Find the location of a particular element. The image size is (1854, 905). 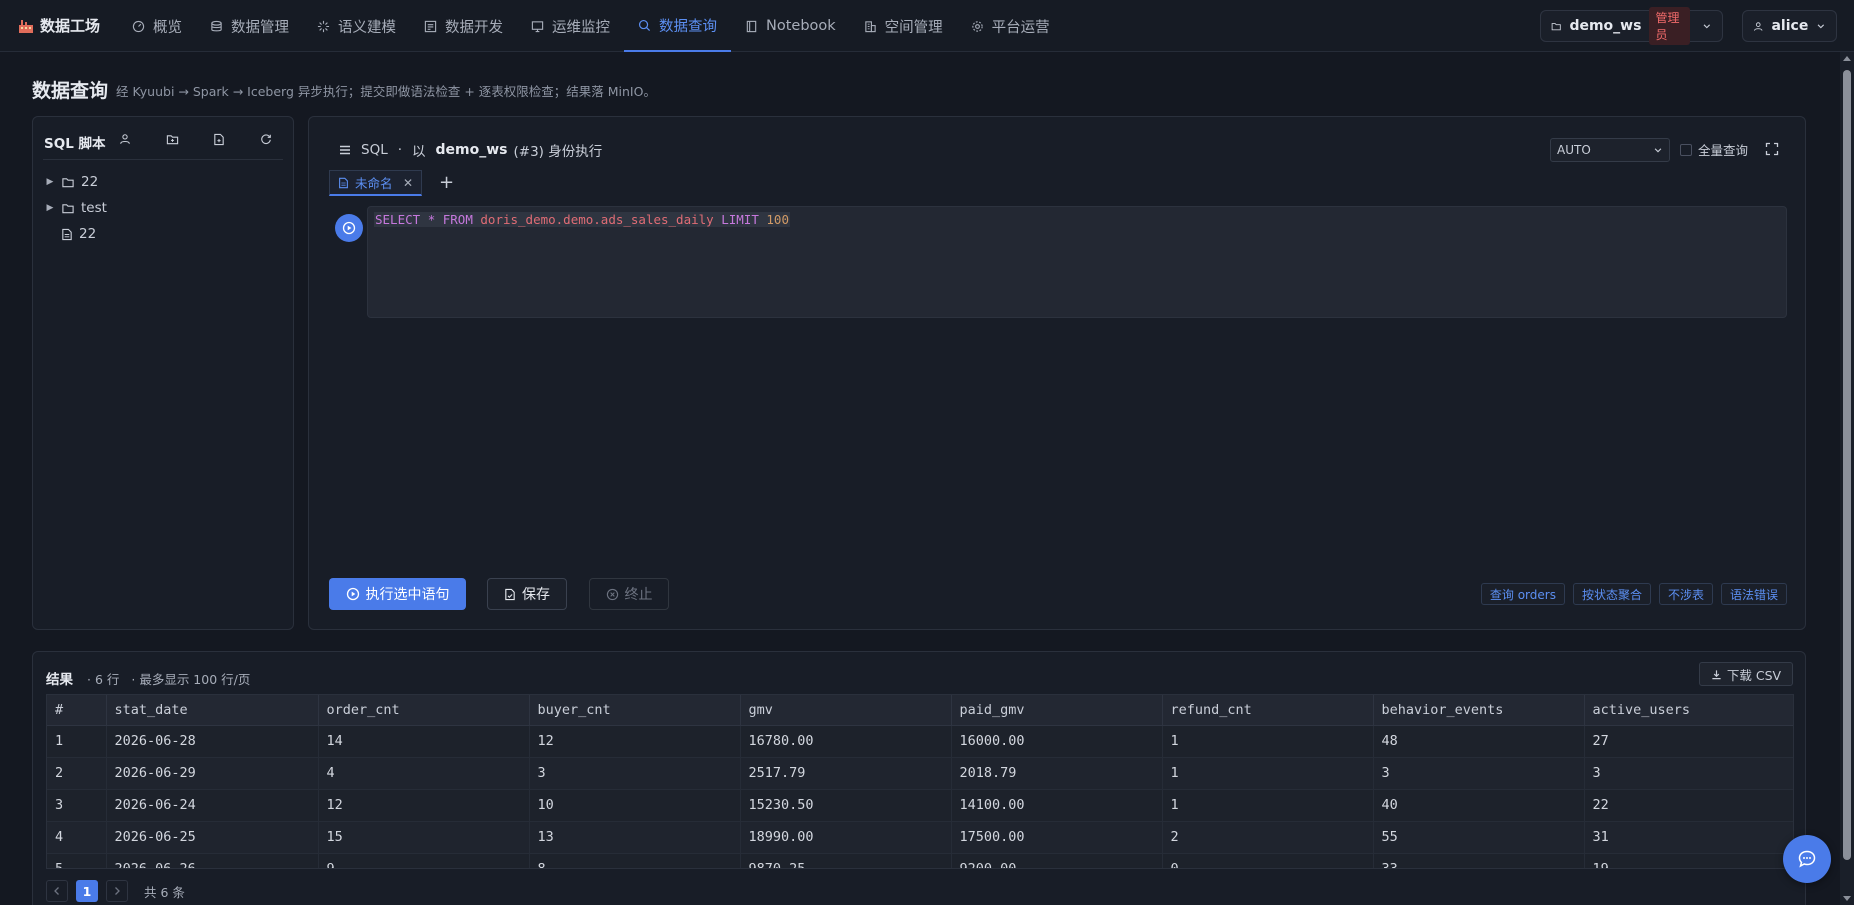

page-size-note: · 最多显示 100 行/页 is located at coordinates (191, 679).